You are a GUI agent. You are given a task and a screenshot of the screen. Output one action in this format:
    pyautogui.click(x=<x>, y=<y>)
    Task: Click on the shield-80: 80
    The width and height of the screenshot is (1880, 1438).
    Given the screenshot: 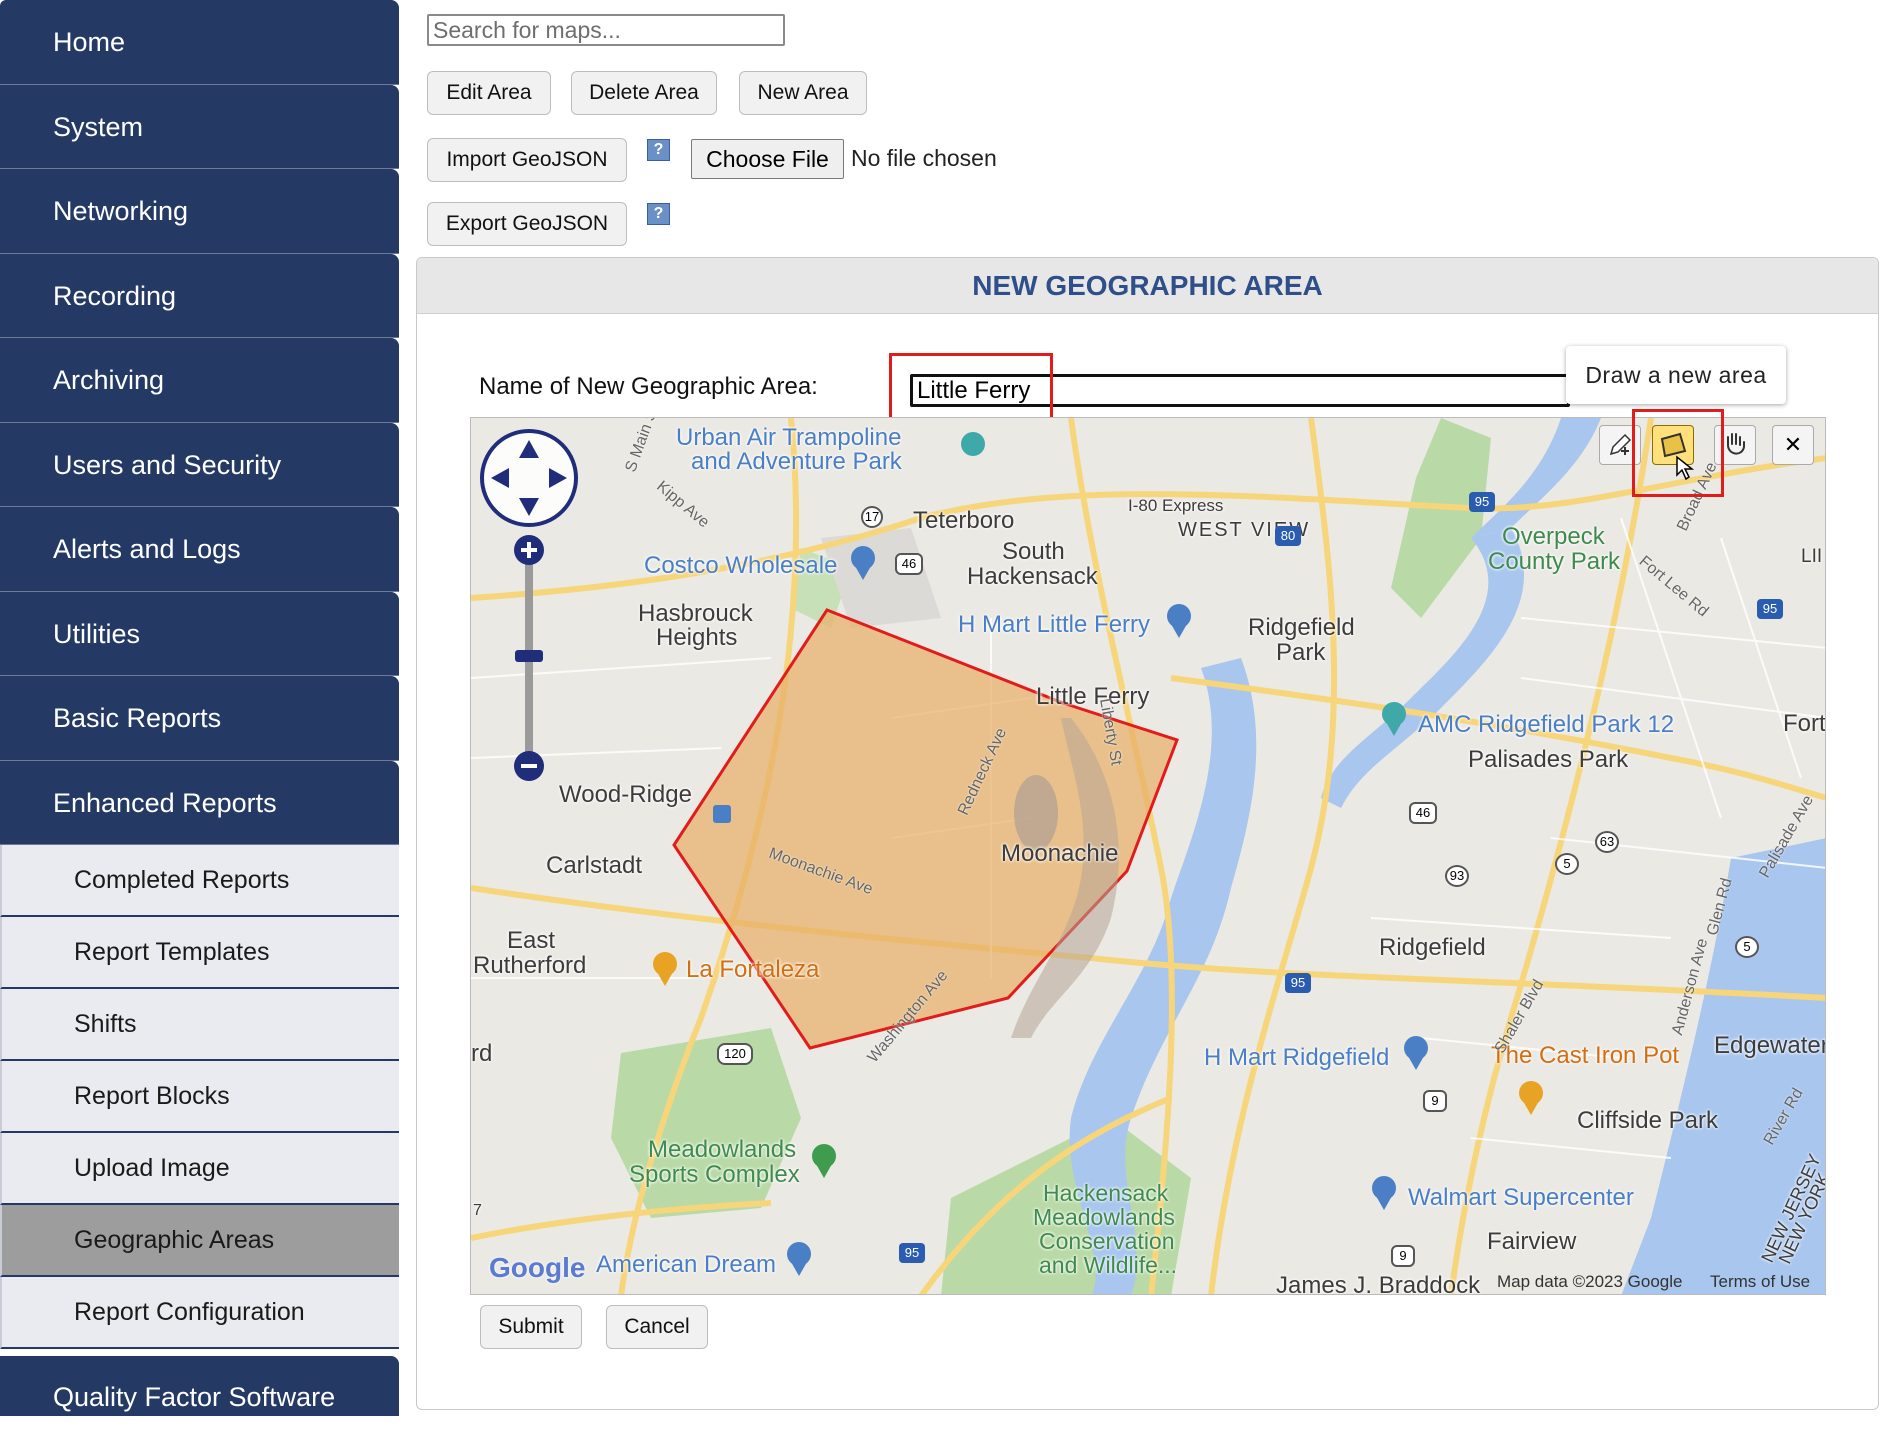 What is the action you would take?
    pyautogui.click(x=1288, y=536)
    